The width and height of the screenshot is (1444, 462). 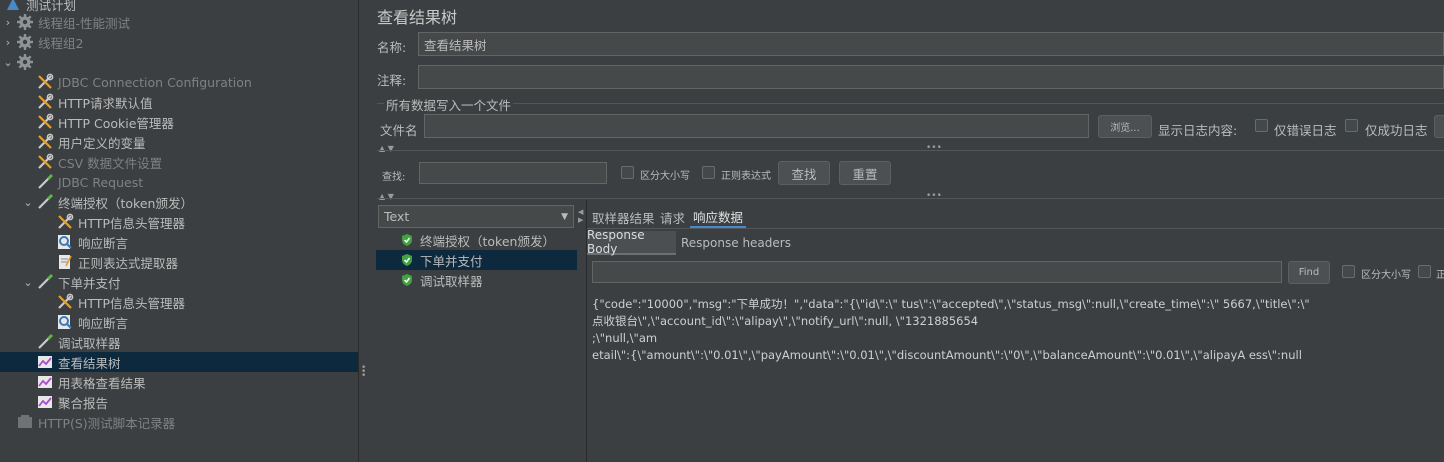 I want to click on search-input, so click(x=513, y=173).